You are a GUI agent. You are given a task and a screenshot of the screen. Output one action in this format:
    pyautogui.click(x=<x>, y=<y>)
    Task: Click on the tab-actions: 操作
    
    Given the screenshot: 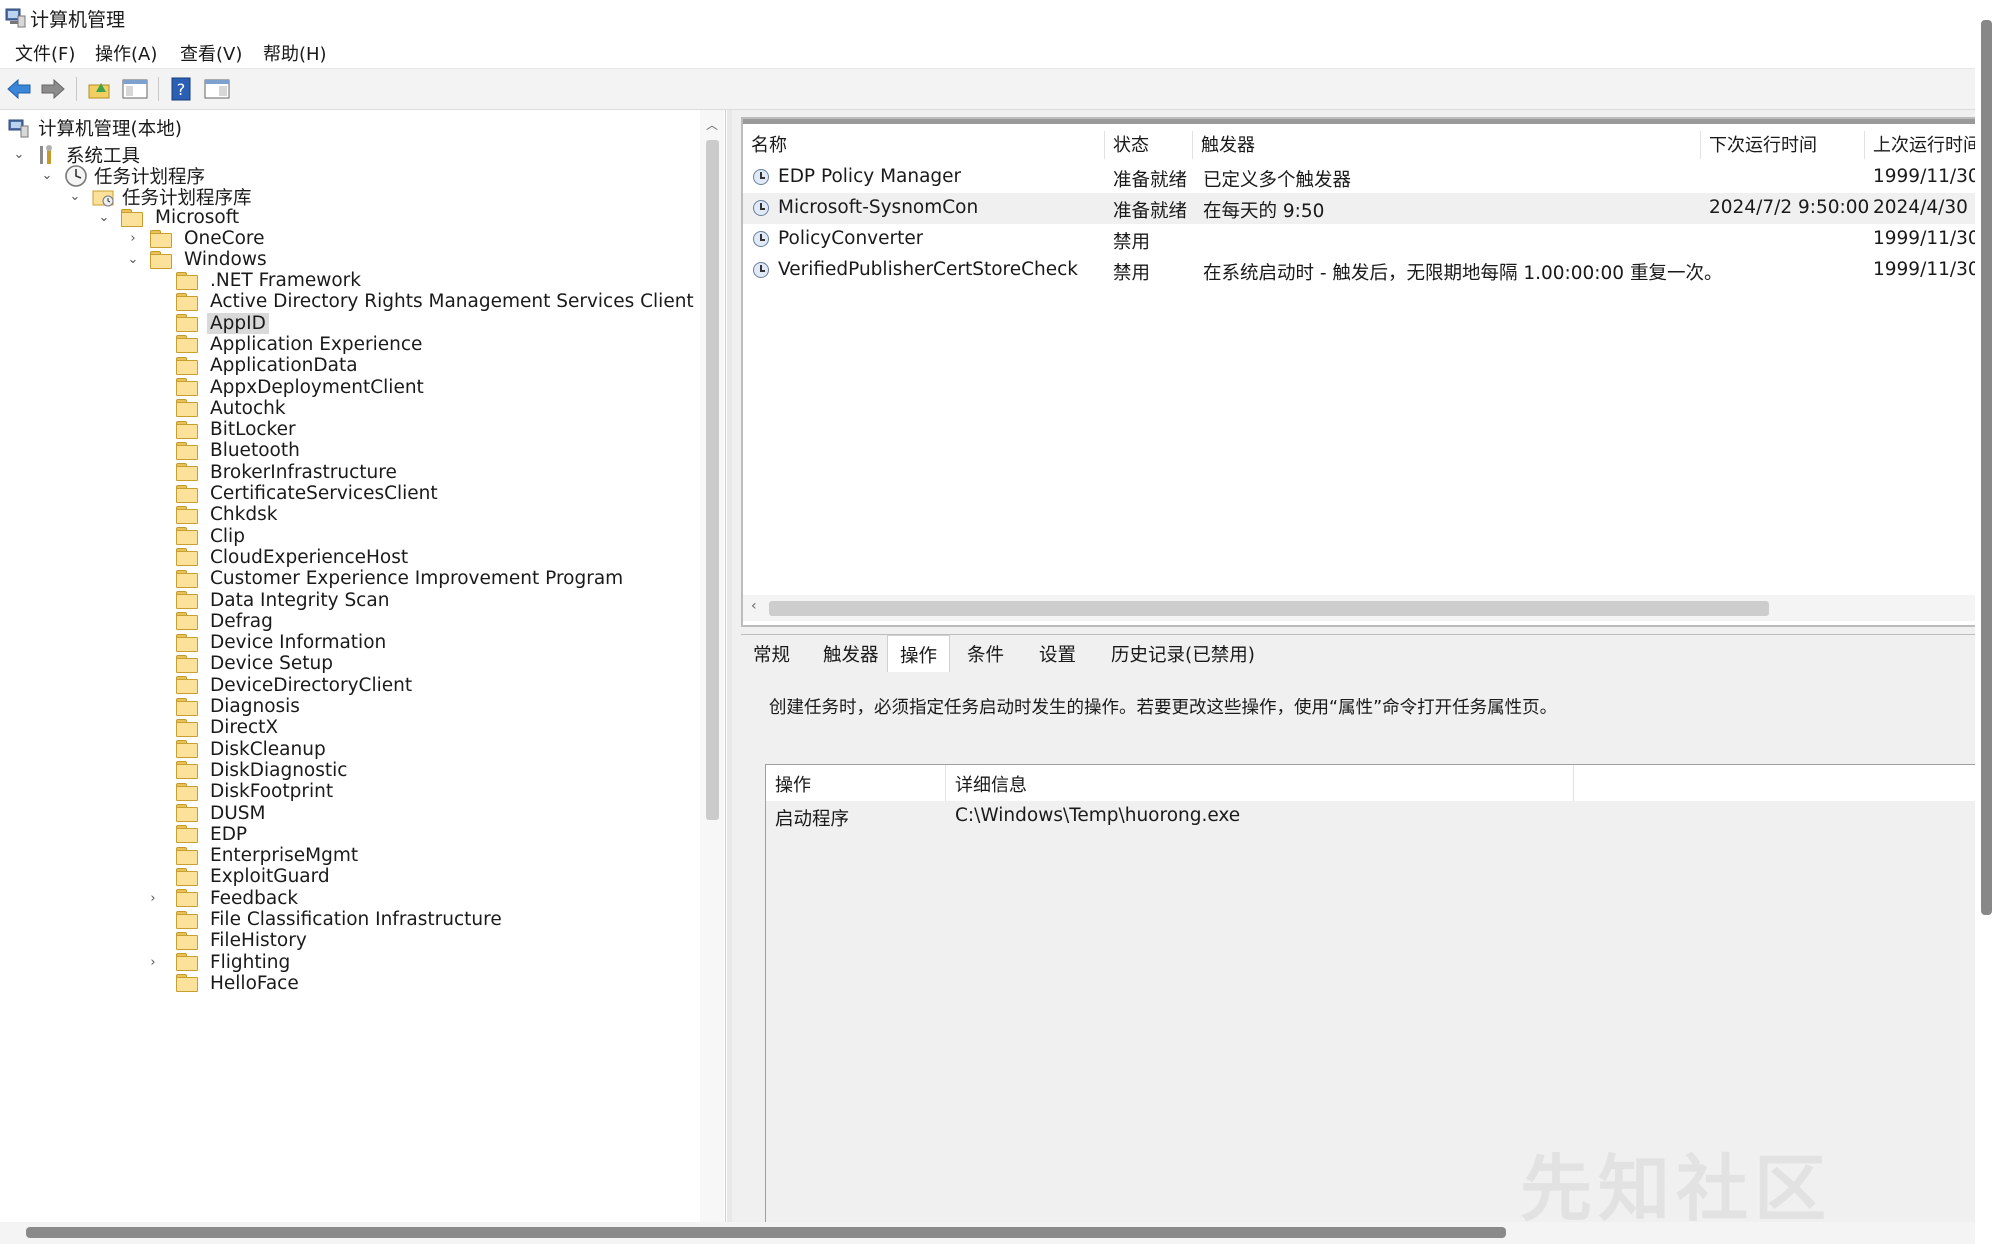 What is the action you would take?
    pyautogui.click(x=919, y=654)
    